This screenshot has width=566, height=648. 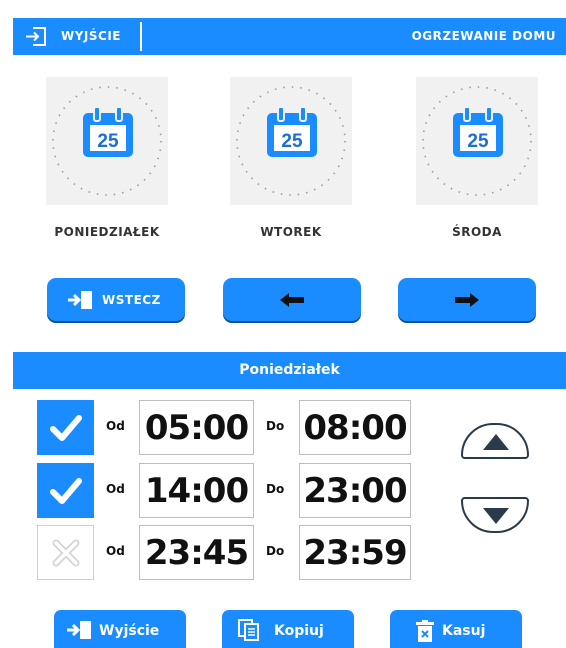 I want to click on day-label: ŚRODA, so click(x=477, y=232).